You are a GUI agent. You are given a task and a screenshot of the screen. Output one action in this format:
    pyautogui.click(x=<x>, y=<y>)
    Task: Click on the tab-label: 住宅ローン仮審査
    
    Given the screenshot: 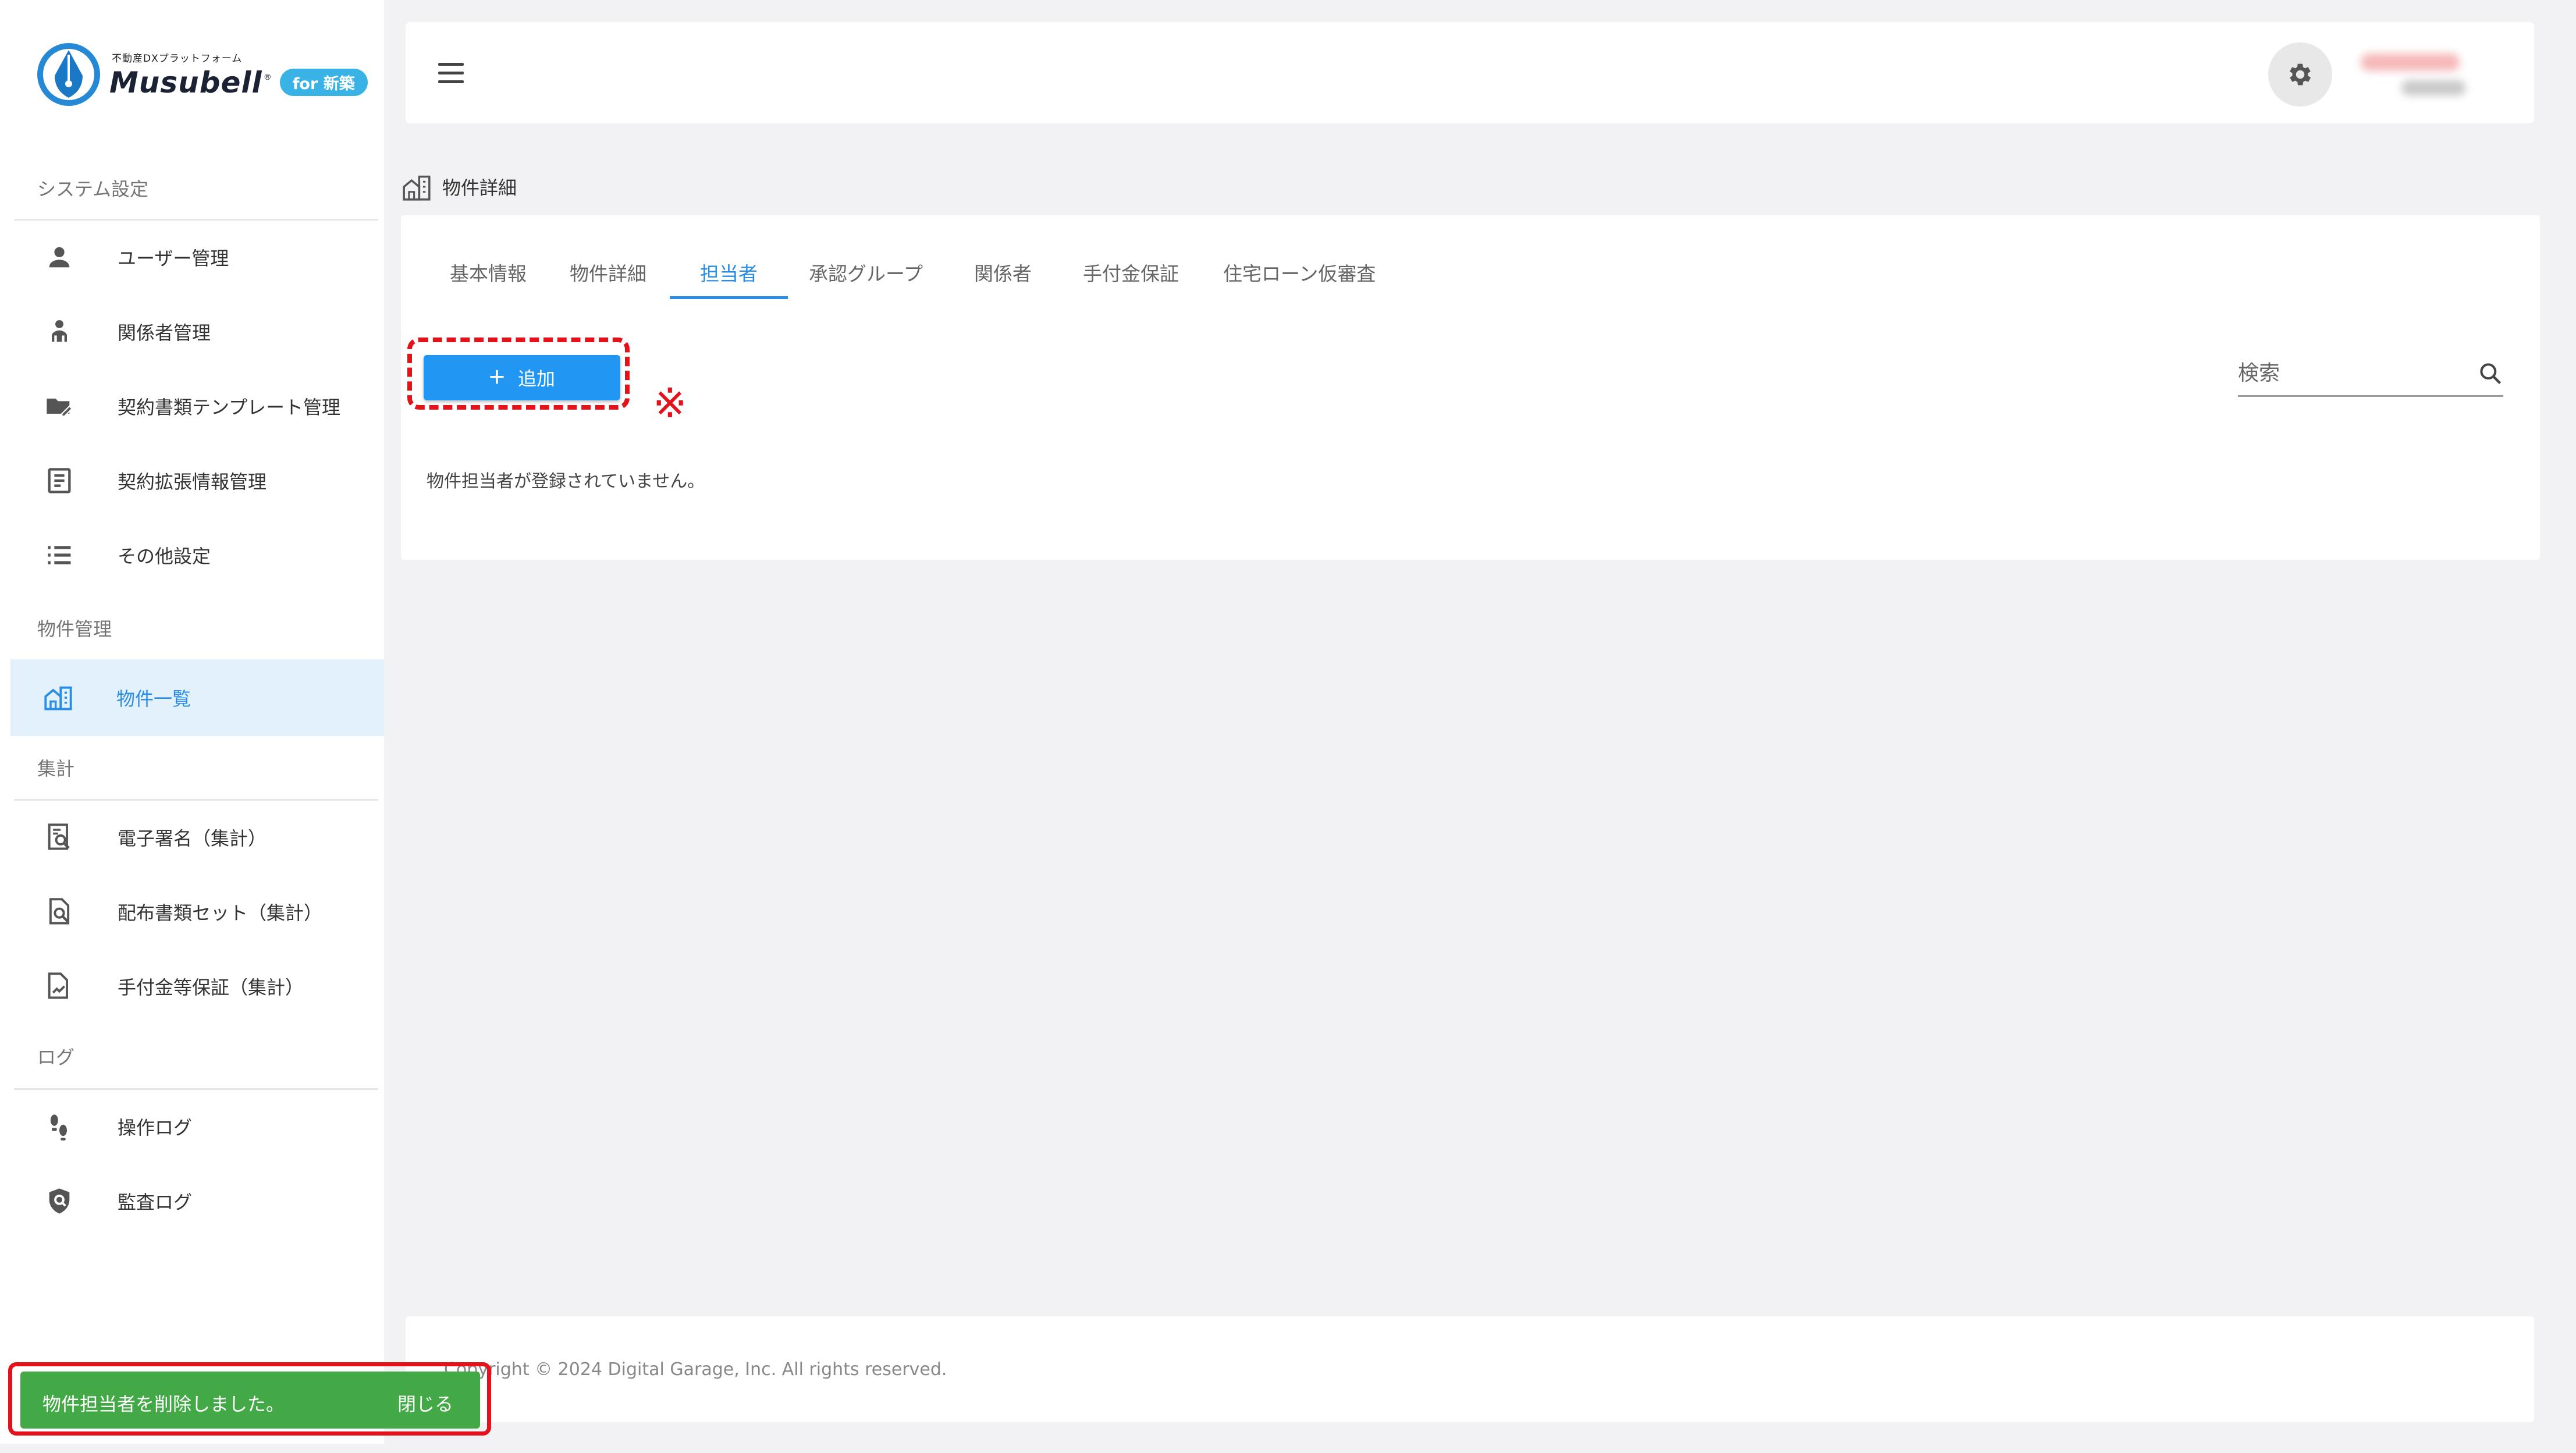 What is the action you would take?
    pyautogui.click(x=1299, y=273)
    